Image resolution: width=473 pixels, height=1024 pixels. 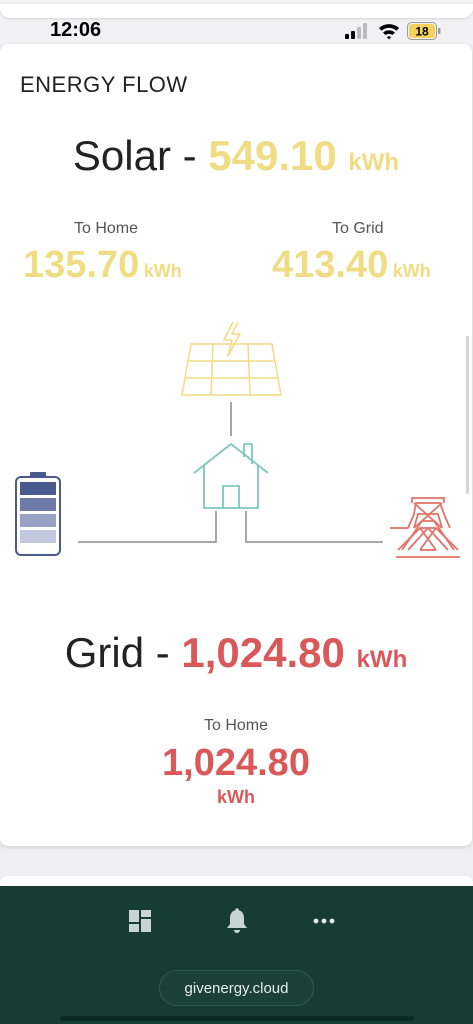 What do you see at coordinates (356, 31) in the screenshot?
I see `cellular-signal-icon` at bounding box center [356, 31].